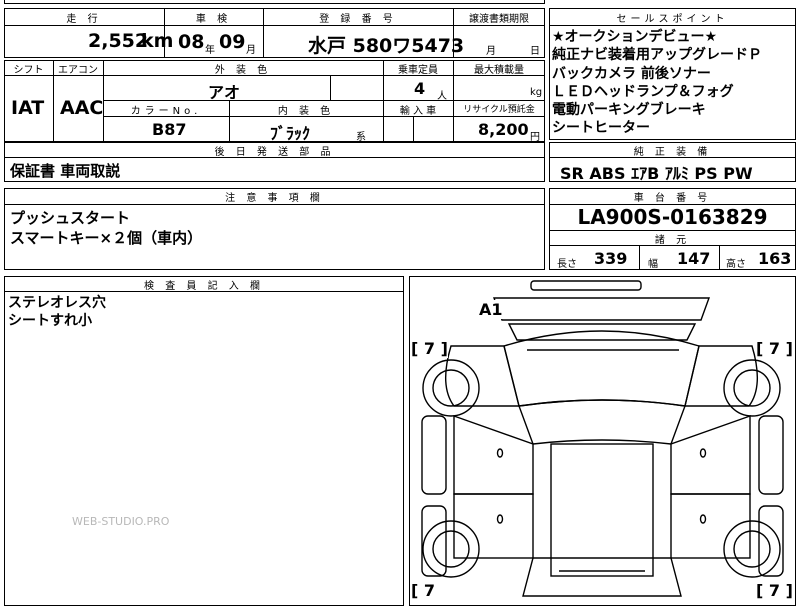 The image size is (800, 606). What do you see at coordinates (672, 240) in the screenshot?
I see `specs-header: 諸 元` at bounding box center [672, 240].